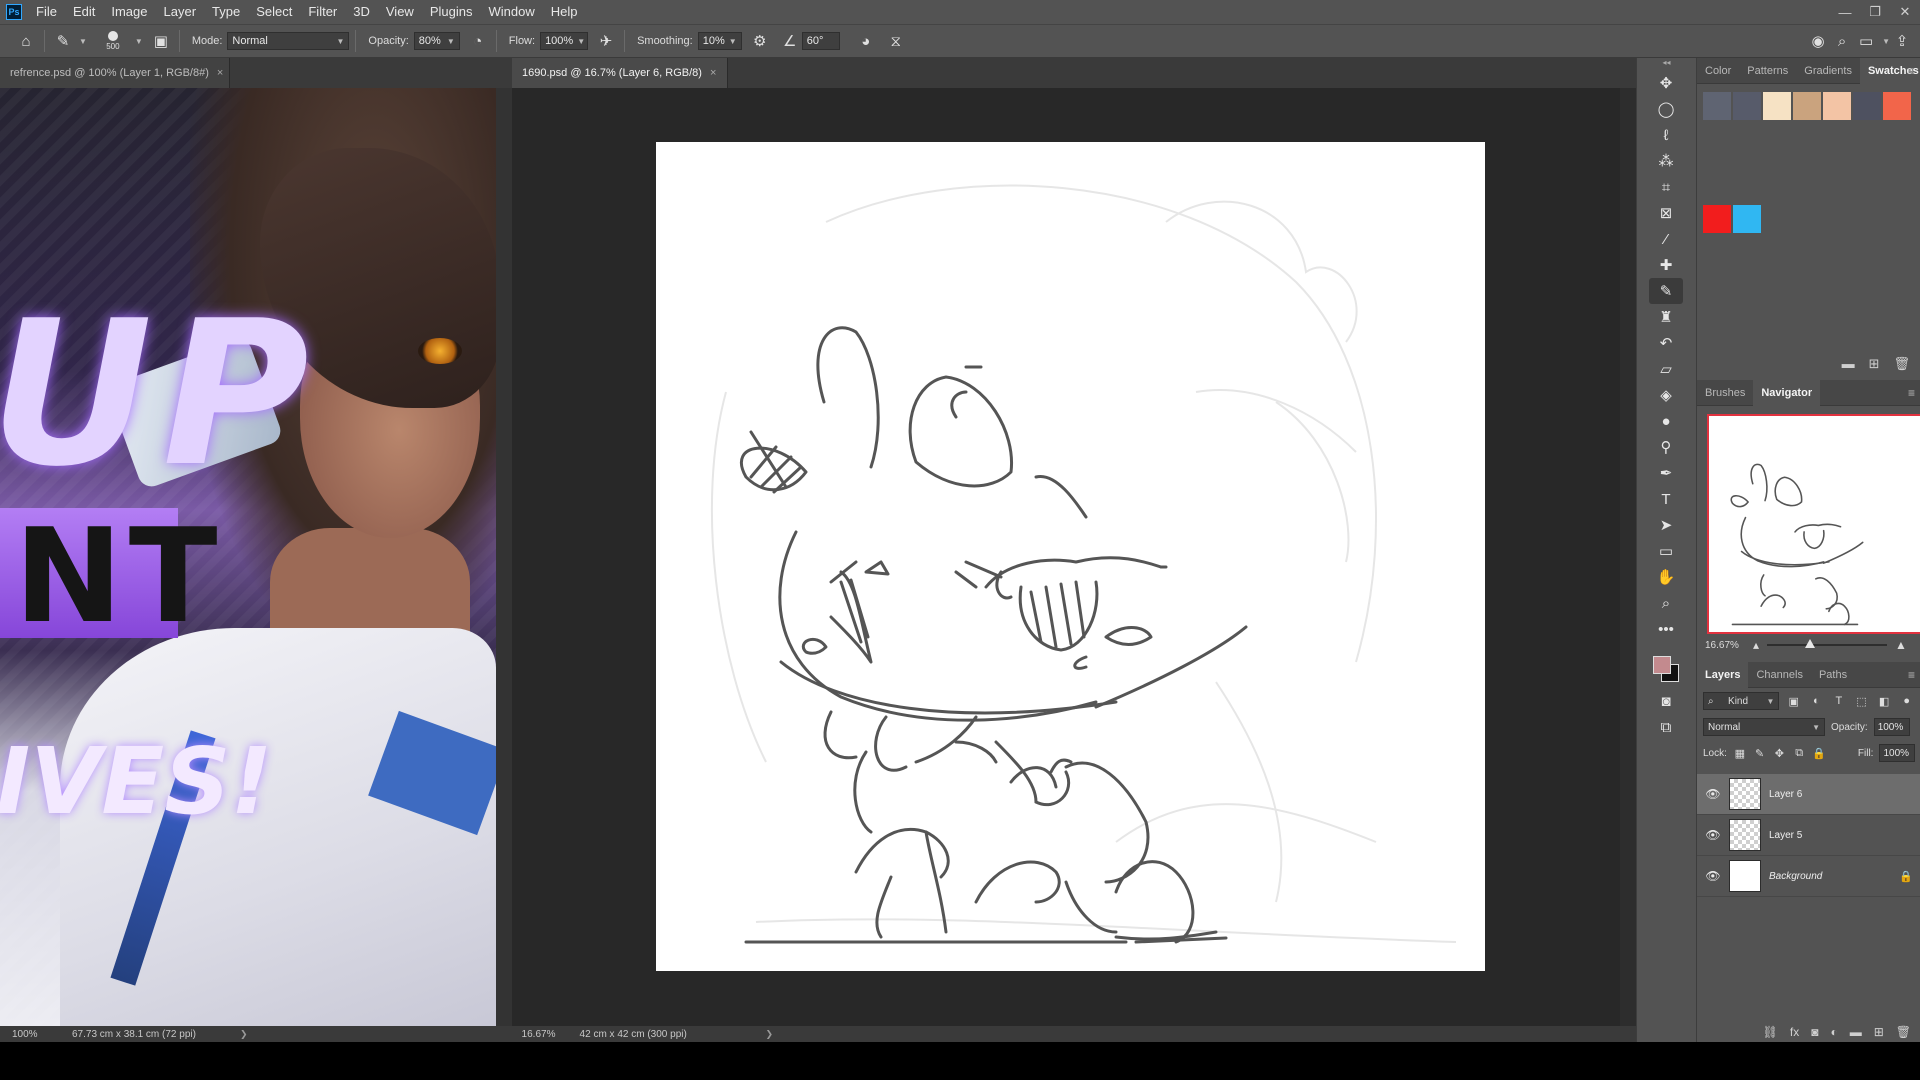 The image size is (1920, 1080). What do you see at coordinates (1901, 645) in the screenshot?
I see `zoom-in-icon: ▲` at bounding box center [1901, 645].